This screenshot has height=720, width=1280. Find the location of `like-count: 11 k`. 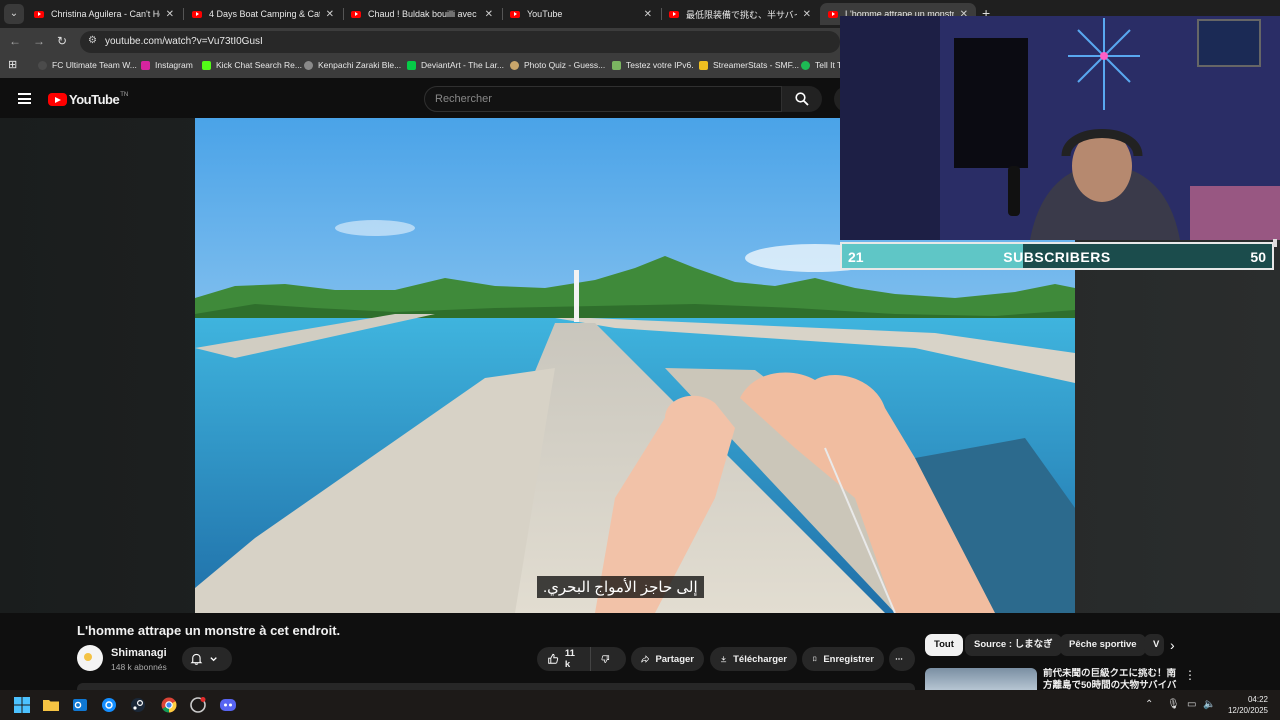

like-count: 11 k is located at coordinates (569, 659).